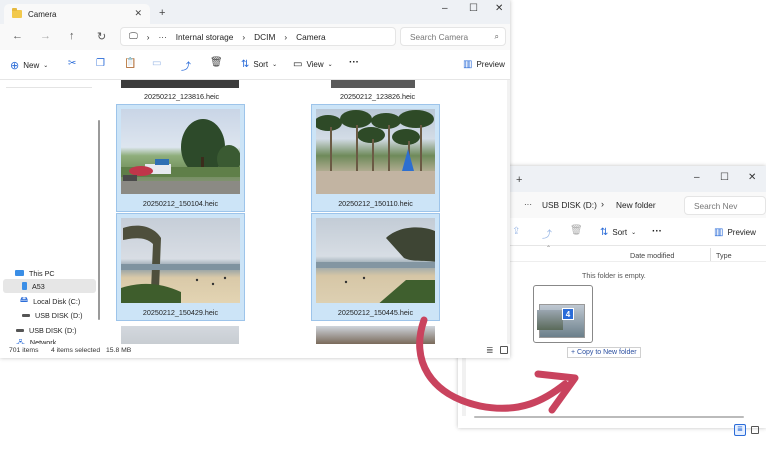 The image size is (766, 462). Describe the element at coordinates (719, 232) in the screenshot. I see `preview-pane-icon: ▥` at that location.